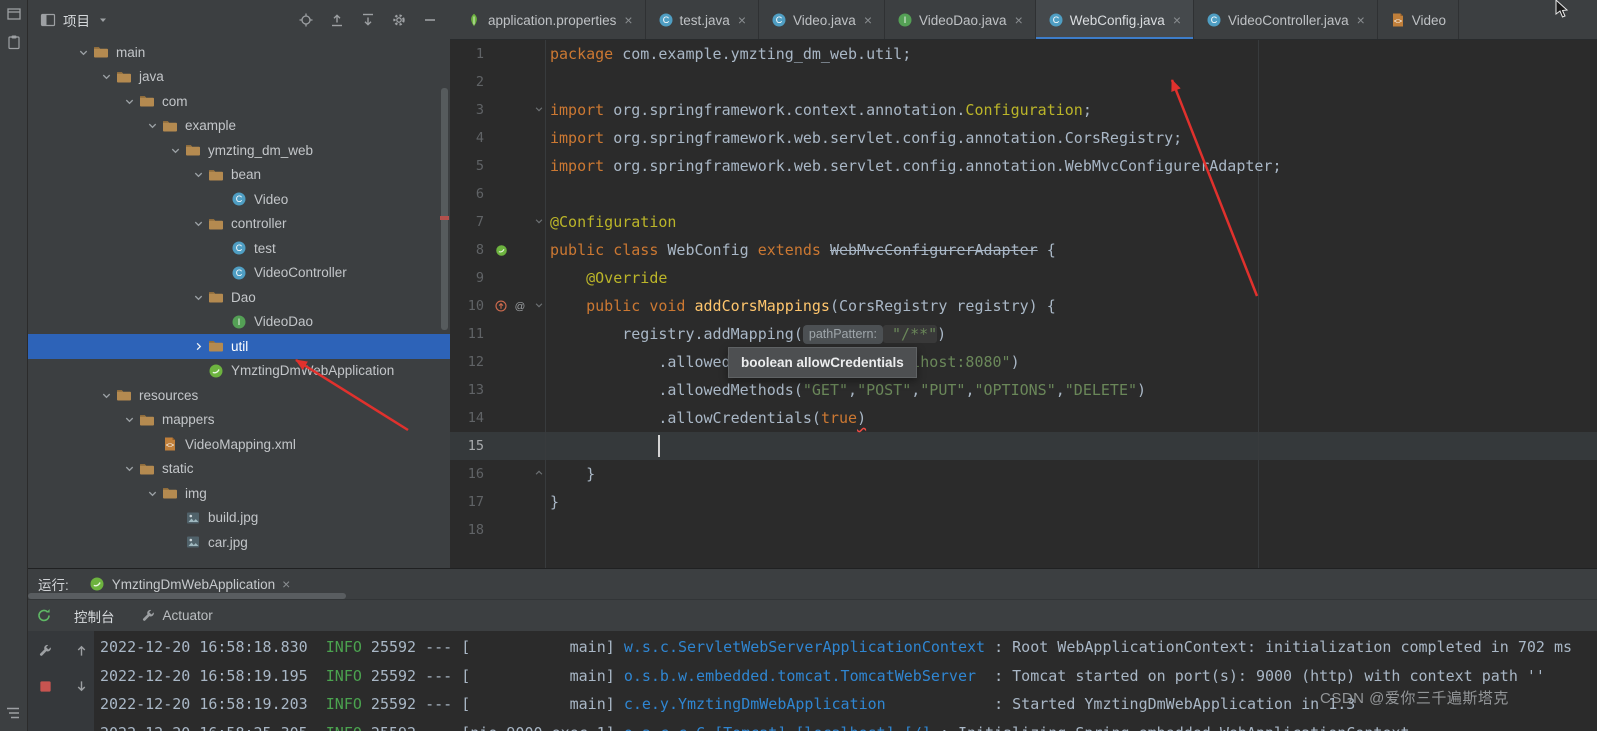 This screenshot has height=731, width=1597. What do you see at coordinates (497, 334) in the screenshot?
I see `gutter-line-11: 11` at bounding box center [497, 334].